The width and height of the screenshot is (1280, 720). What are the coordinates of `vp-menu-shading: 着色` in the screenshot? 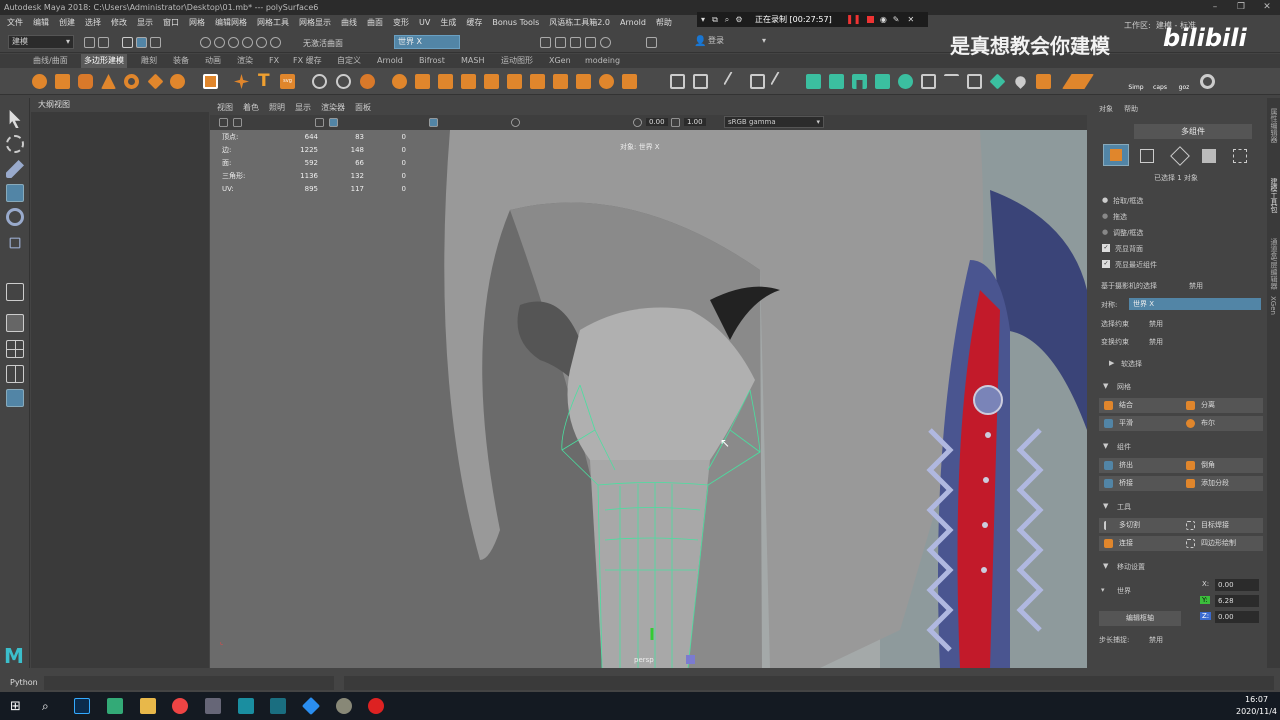 It's located at (251, 108).